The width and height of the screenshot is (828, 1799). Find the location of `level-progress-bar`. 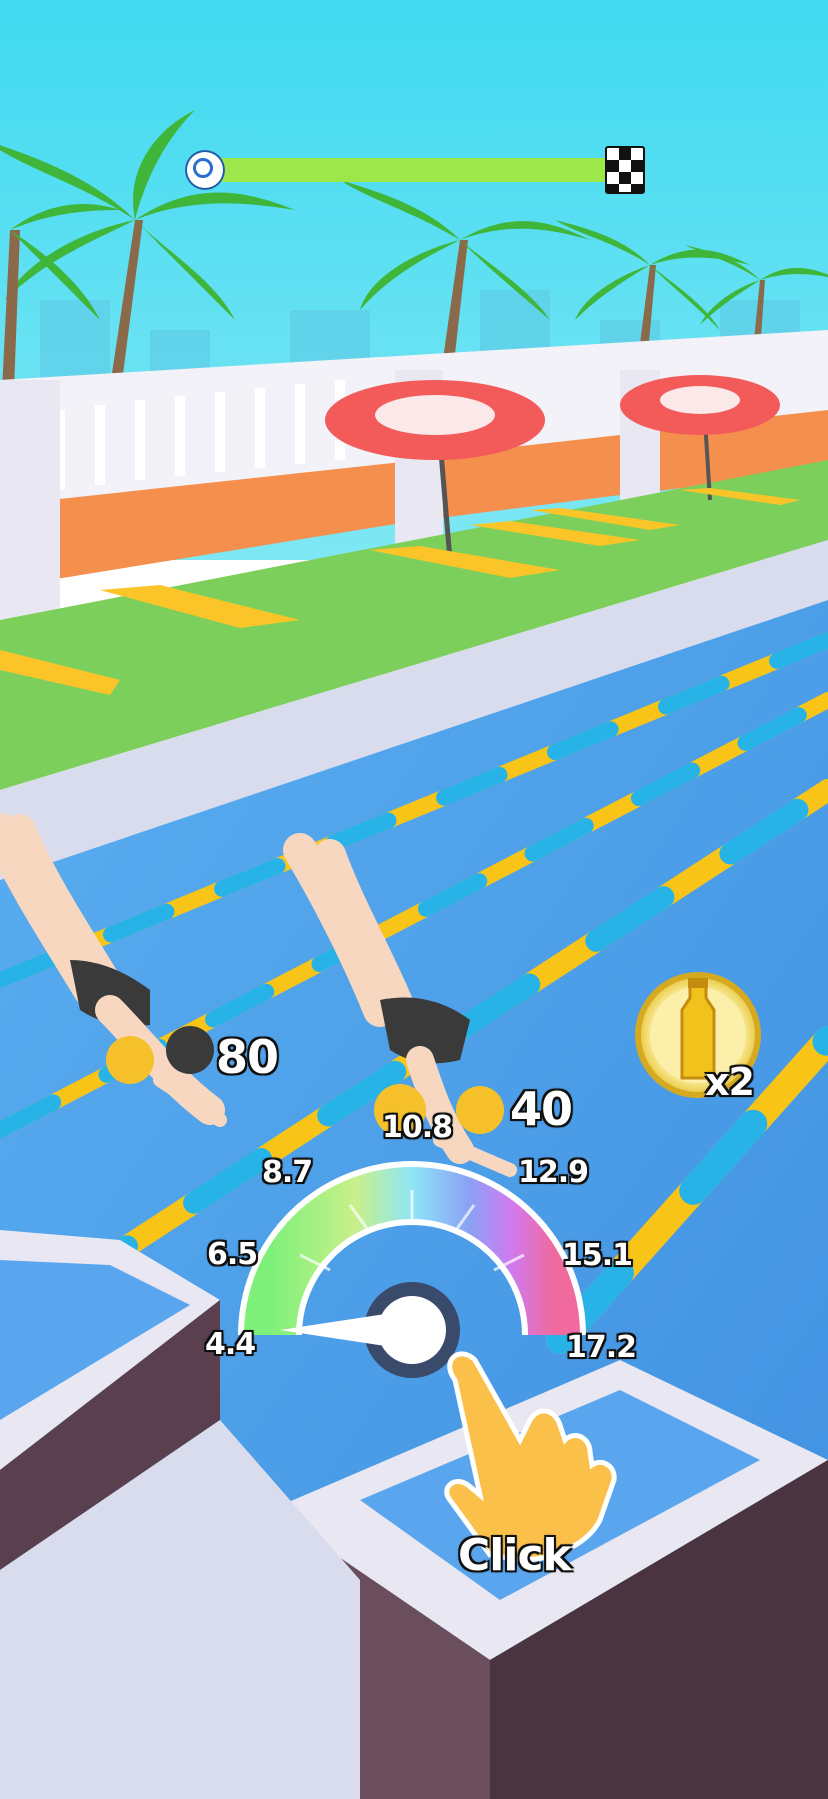

level-progress-bar is located at coordinates (415, 170).